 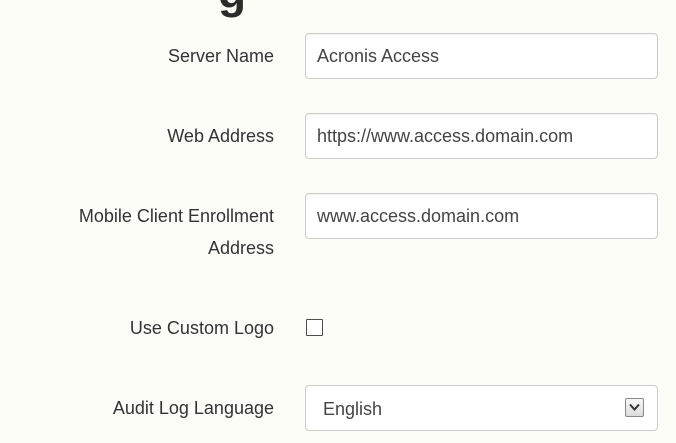 What do you see at coordinates (201, 328) in the screenshot?
I see `use-custom-logo-label: Use Custom Logo` at bounding box center [201, 328].